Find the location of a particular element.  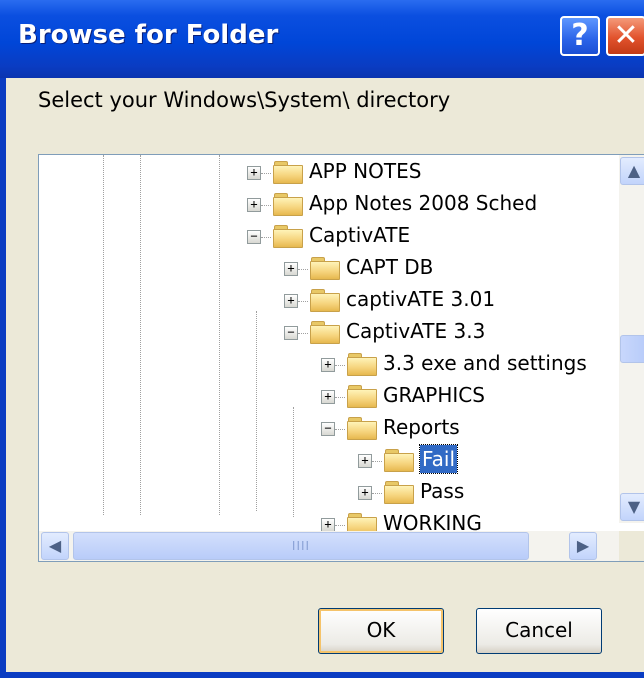

window-title: Browse for Folder is located at coordinates (148, 35).